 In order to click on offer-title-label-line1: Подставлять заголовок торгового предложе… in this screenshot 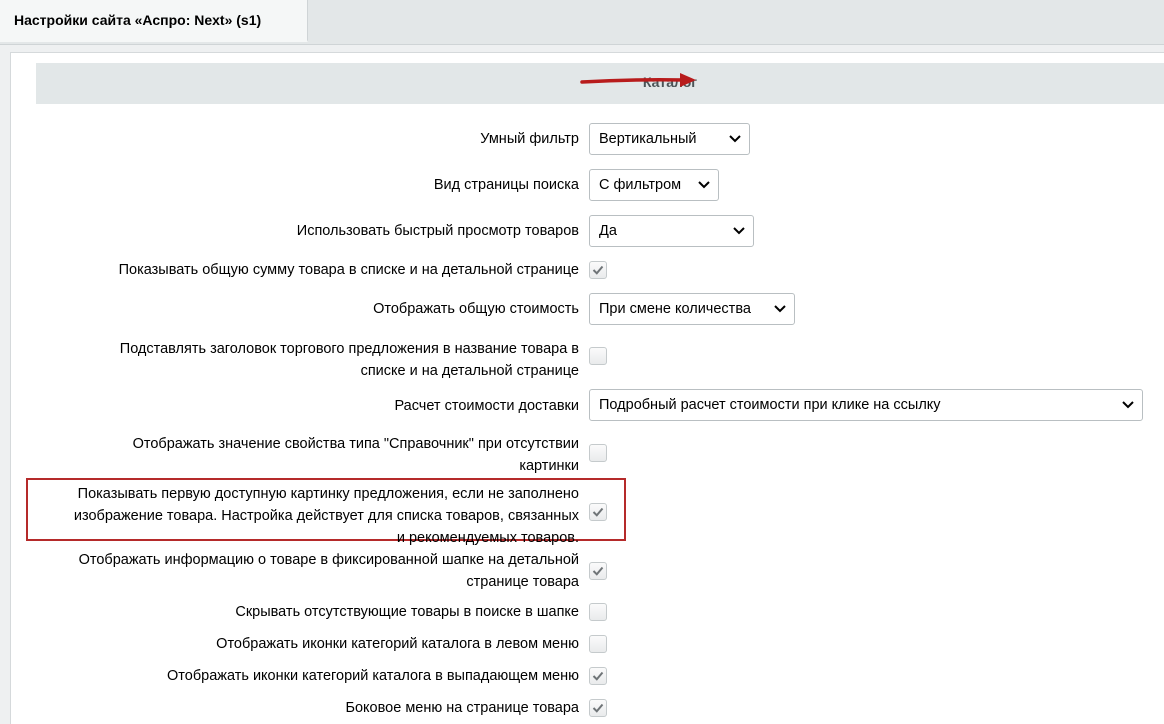, I will do `click(349, 349)`.